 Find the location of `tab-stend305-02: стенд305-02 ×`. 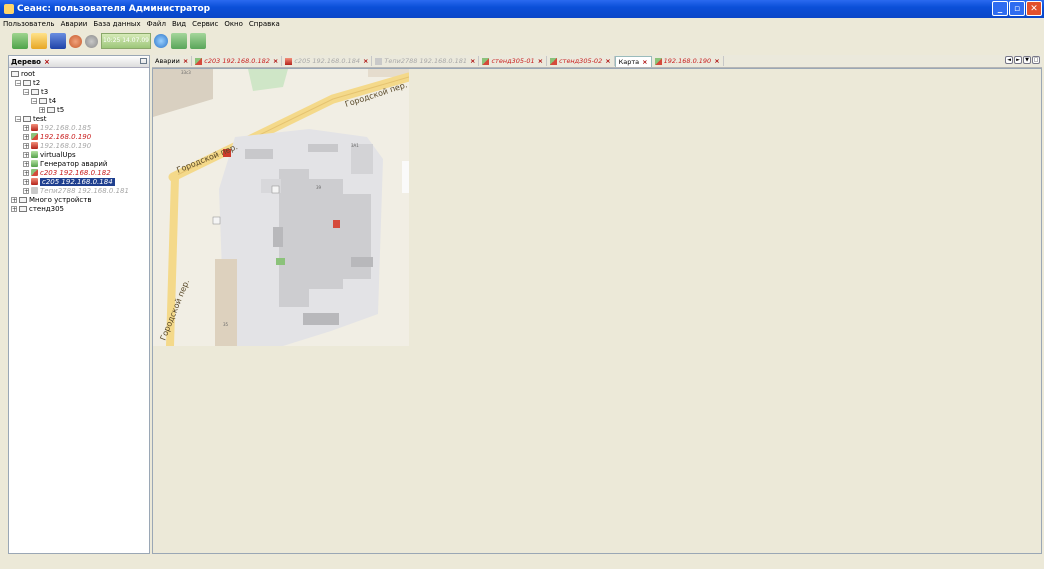

tab-stend305-02: стенд305-02 × is located at coordinates (581, 61).